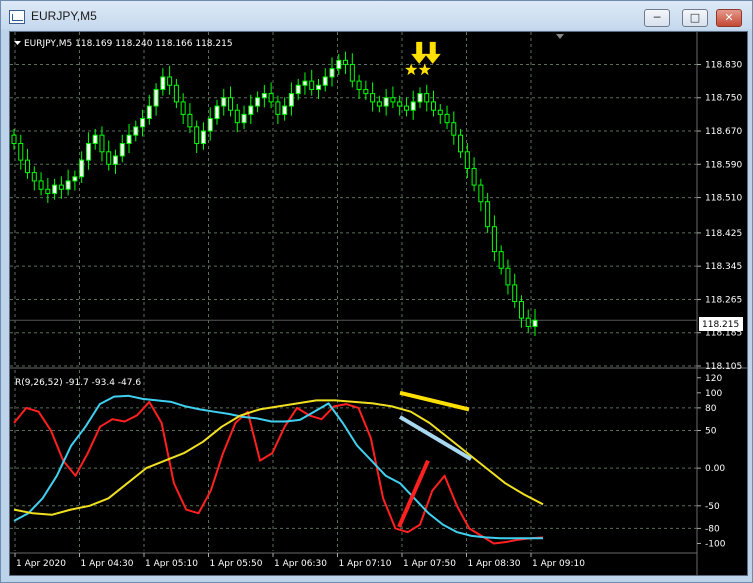  What do you see at coordinates (723, 367) in the screenshot?
I see `price-label: 118.105` at bounding box center [723, 367].